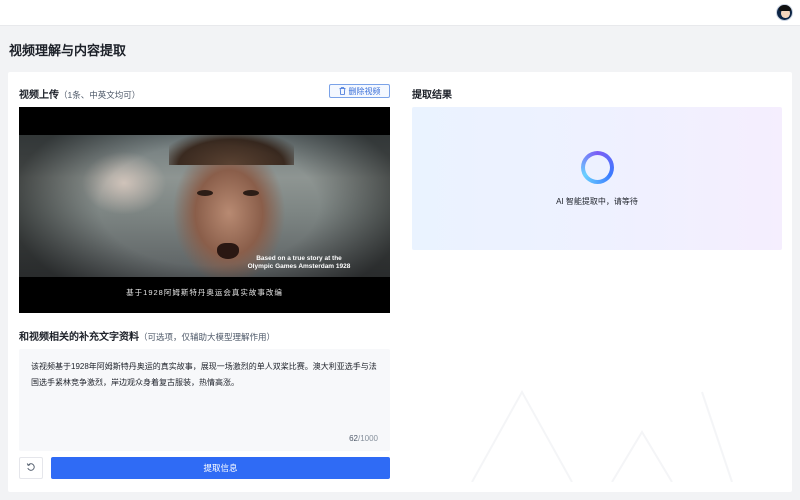 The width and height of the screenshot is (800, 500). I want to click on char-max: /1000, so click(367, 438).